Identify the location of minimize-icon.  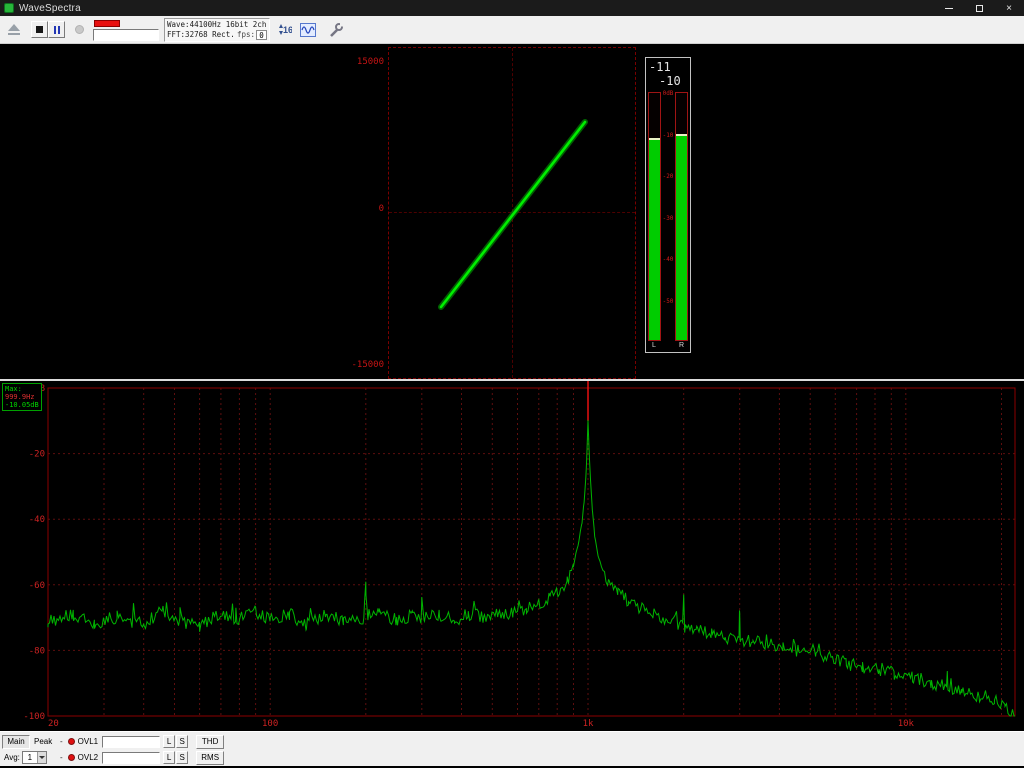
(949, 8).